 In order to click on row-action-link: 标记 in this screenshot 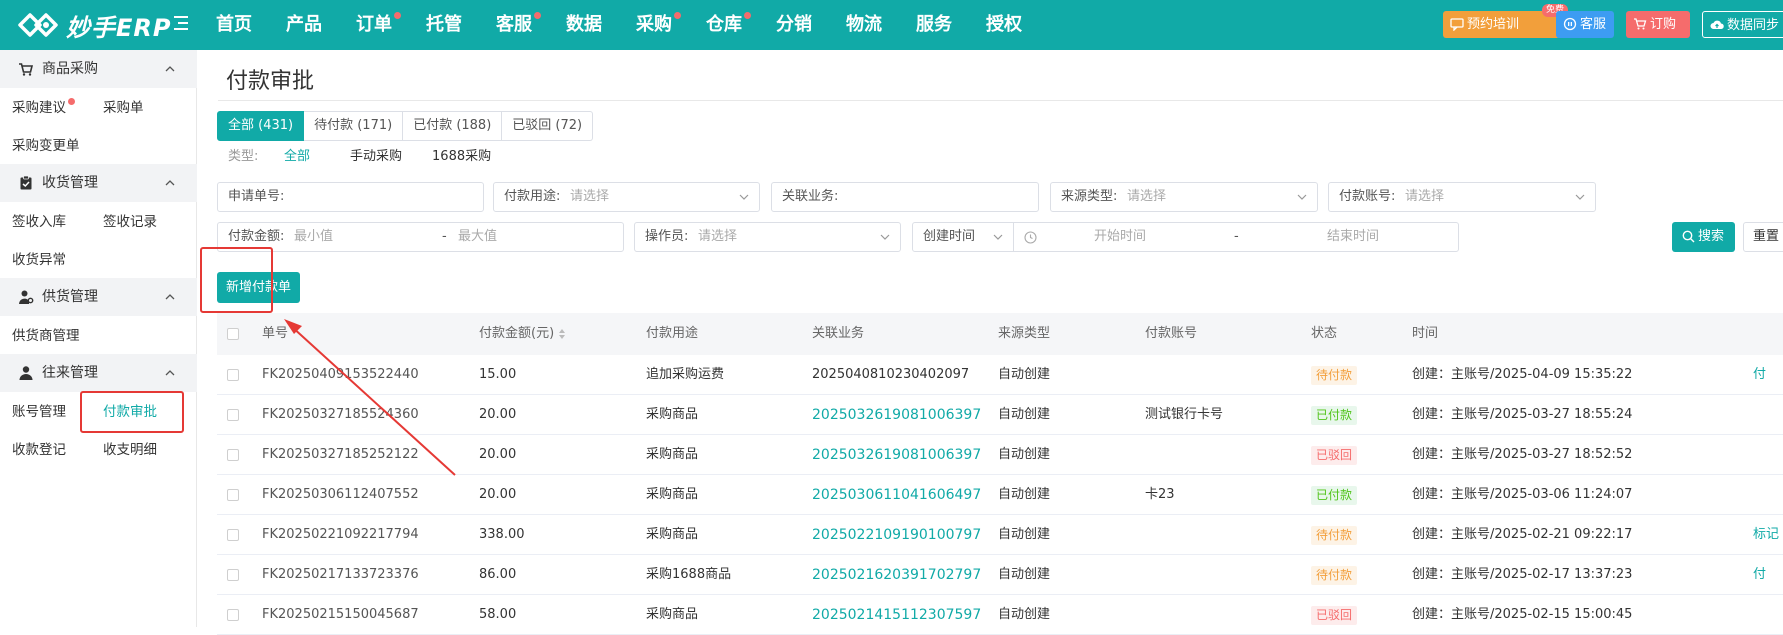, I will do `click(1766, 535)`.